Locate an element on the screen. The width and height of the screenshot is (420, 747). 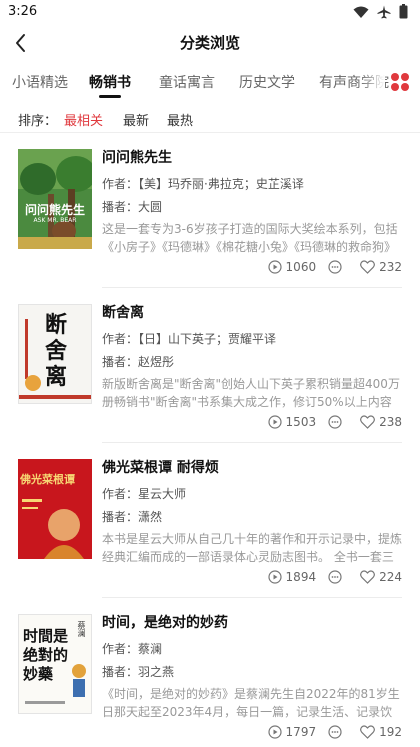
status-icons is located at coordinates (380, 11).